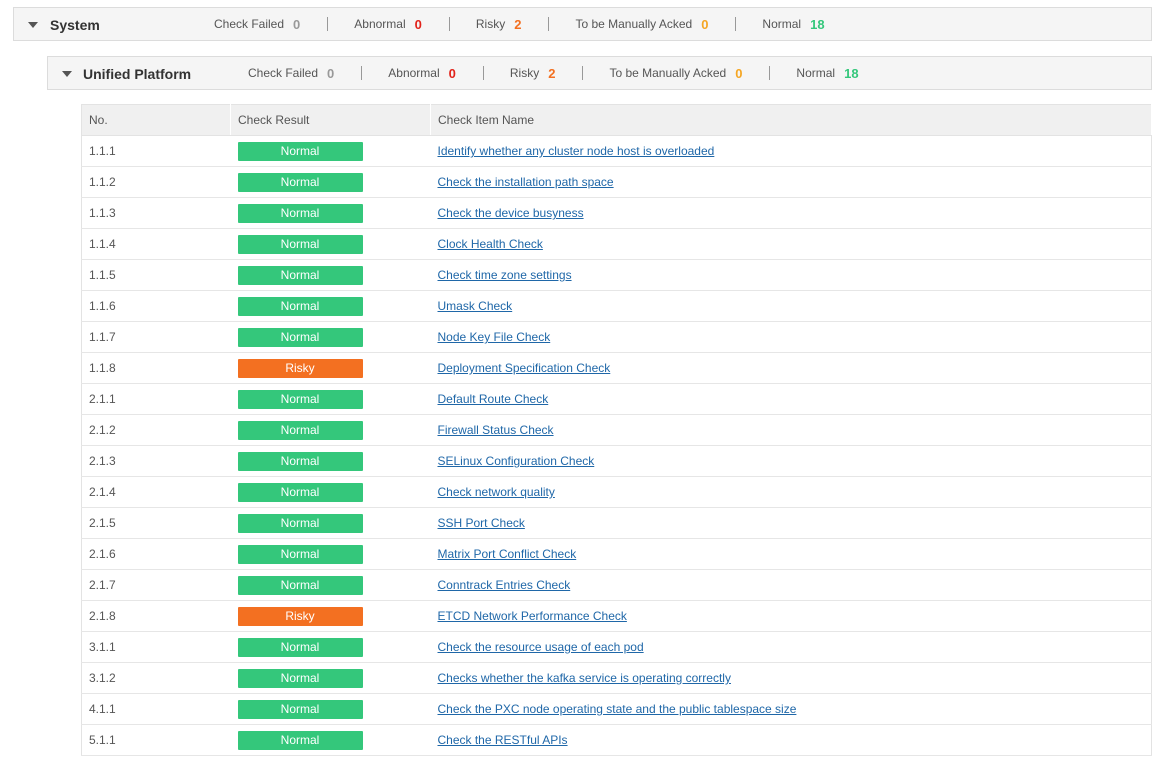  I want to click on stat-label: Normal, so click(816, 73).